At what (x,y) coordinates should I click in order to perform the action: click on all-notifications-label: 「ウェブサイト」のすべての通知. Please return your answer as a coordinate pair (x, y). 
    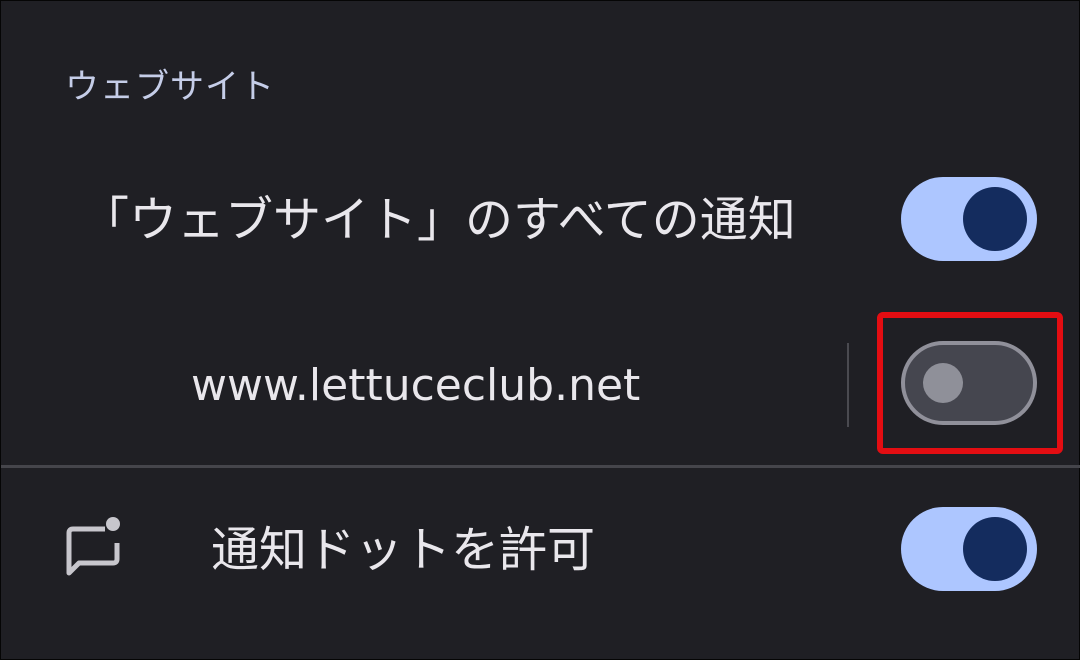
    Looking at the image, I should click on (438, 220).